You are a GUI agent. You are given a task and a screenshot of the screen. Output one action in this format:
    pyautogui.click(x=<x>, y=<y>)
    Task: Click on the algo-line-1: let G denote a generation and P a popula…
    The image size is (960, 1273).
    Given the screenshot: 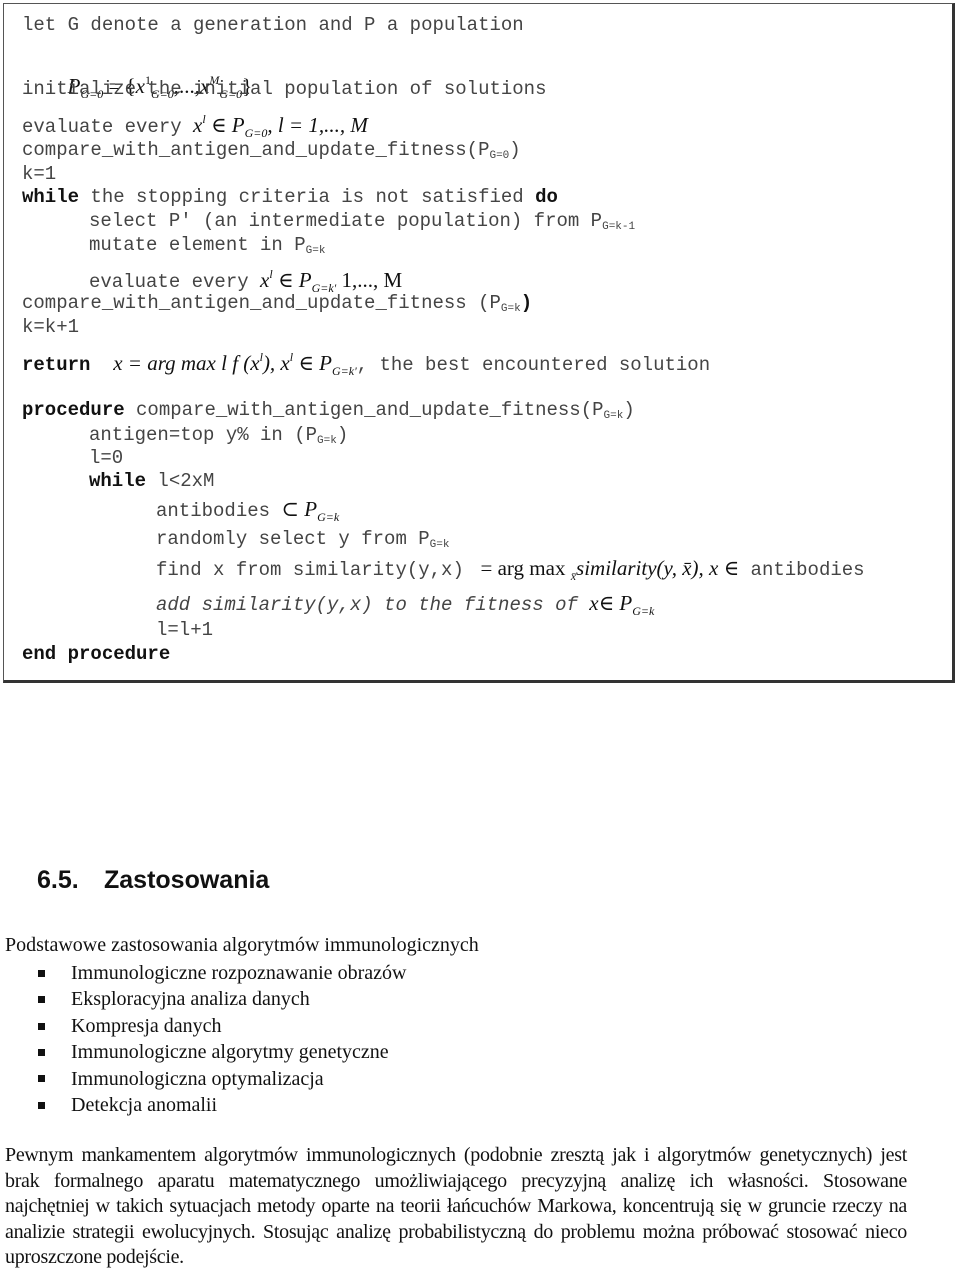 What is the action you would take?
    pyautogui.click(x=273, y=25)
    